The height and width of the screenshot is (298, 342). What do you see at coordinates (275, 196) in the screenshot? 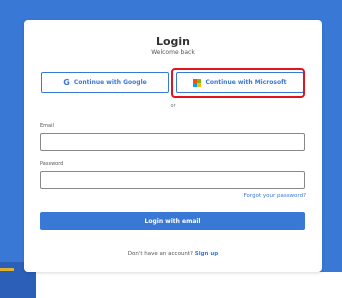
I see `forgot-password-link: Forgot your password?` at bounding box center [275, 196].